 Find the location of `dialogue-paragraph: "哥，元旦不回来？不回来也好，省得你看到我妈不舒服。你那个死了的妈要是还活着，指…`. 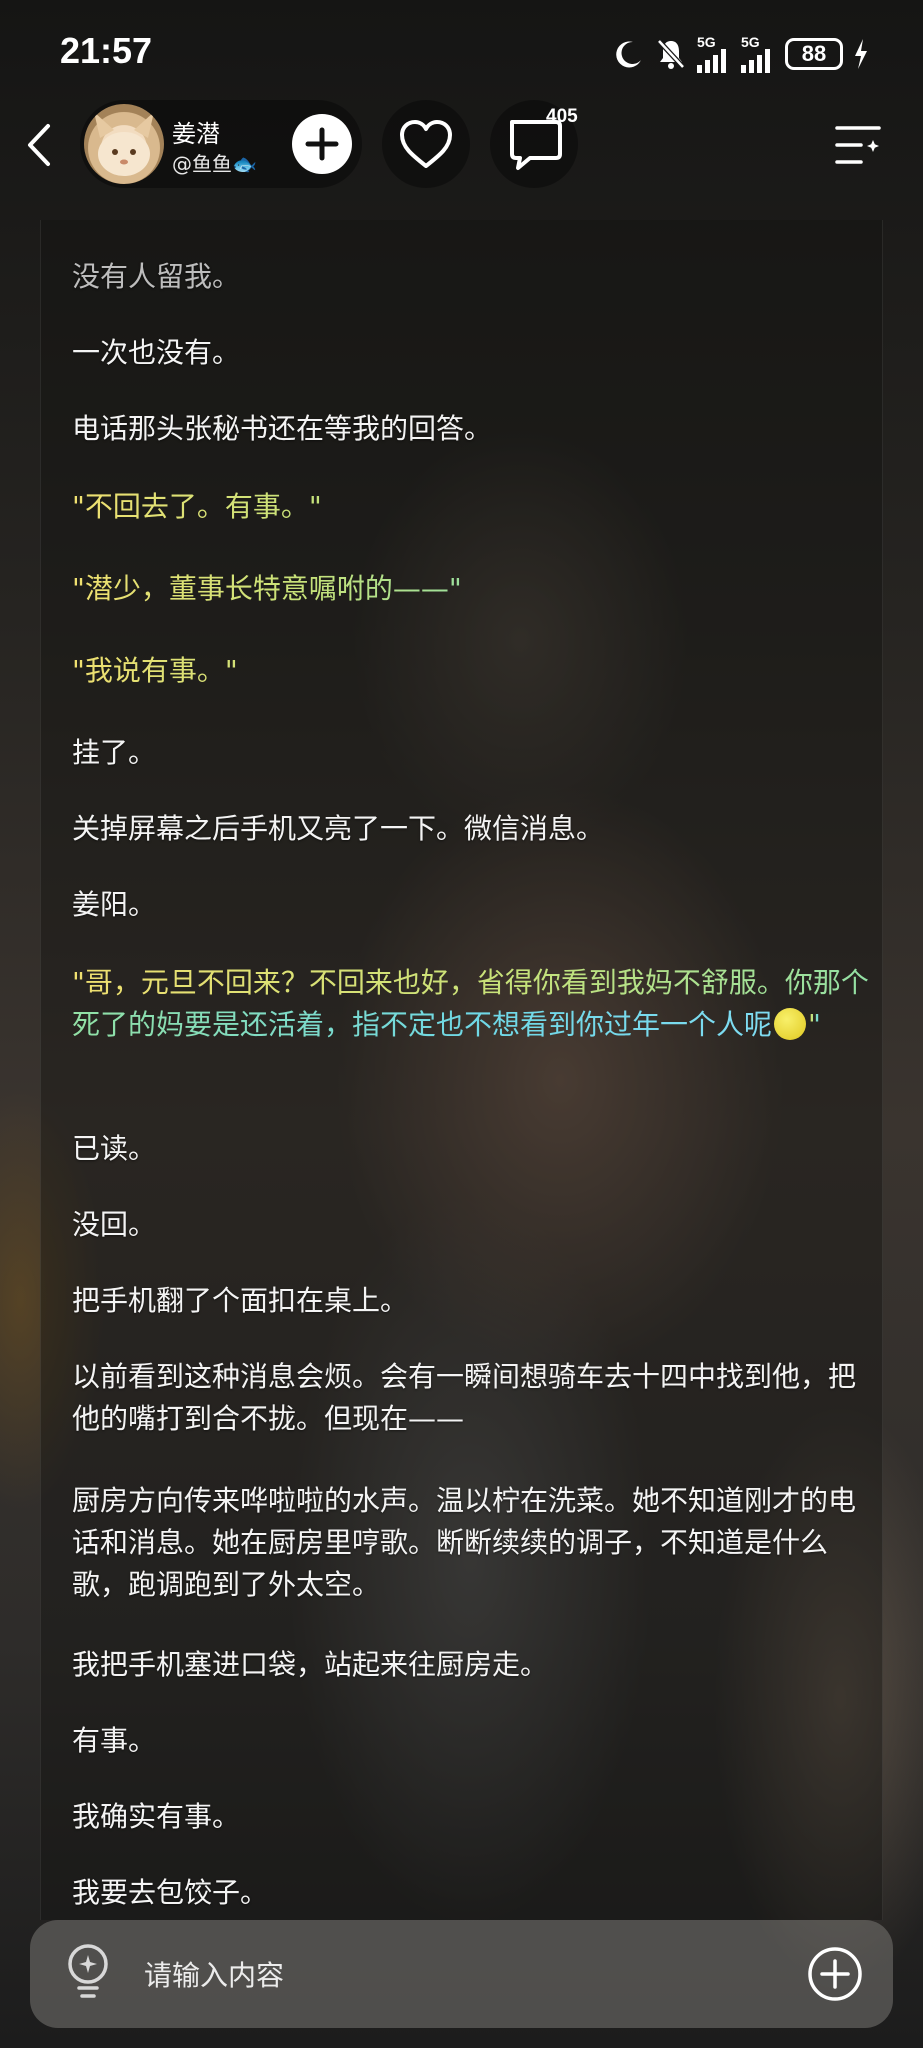

dialogue-paragraph: "哥，元旦不回来？不回来也好，省得你看到我妈不舒服。你那个死了的妈要是还活着，指… is located at coordinates (472, 1004).